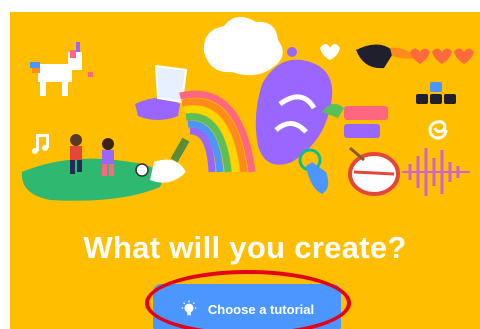  Describe the element at coordinates (189, 308) in the screenshot. I see `lightbulb-icon` at that location.